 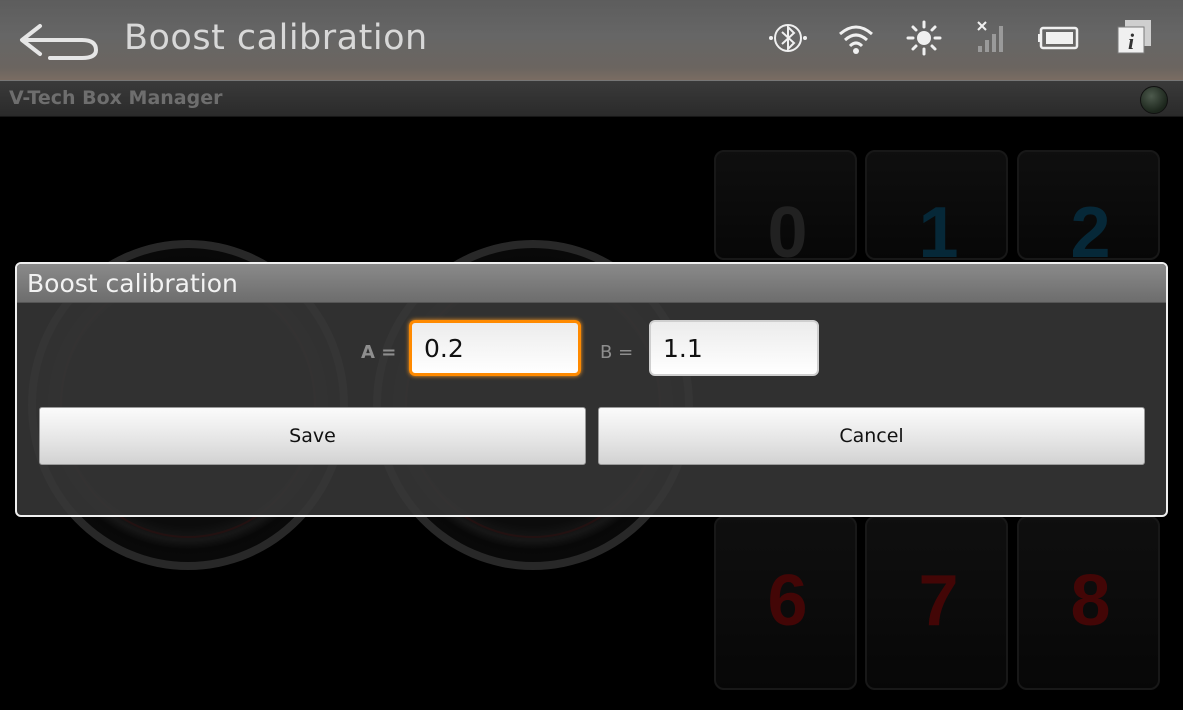 What do you see at coordinates (591, 98) in the screenshot?
I see `app-title-bar: V-Tech Box Manager` at bounding box center [591, 98].